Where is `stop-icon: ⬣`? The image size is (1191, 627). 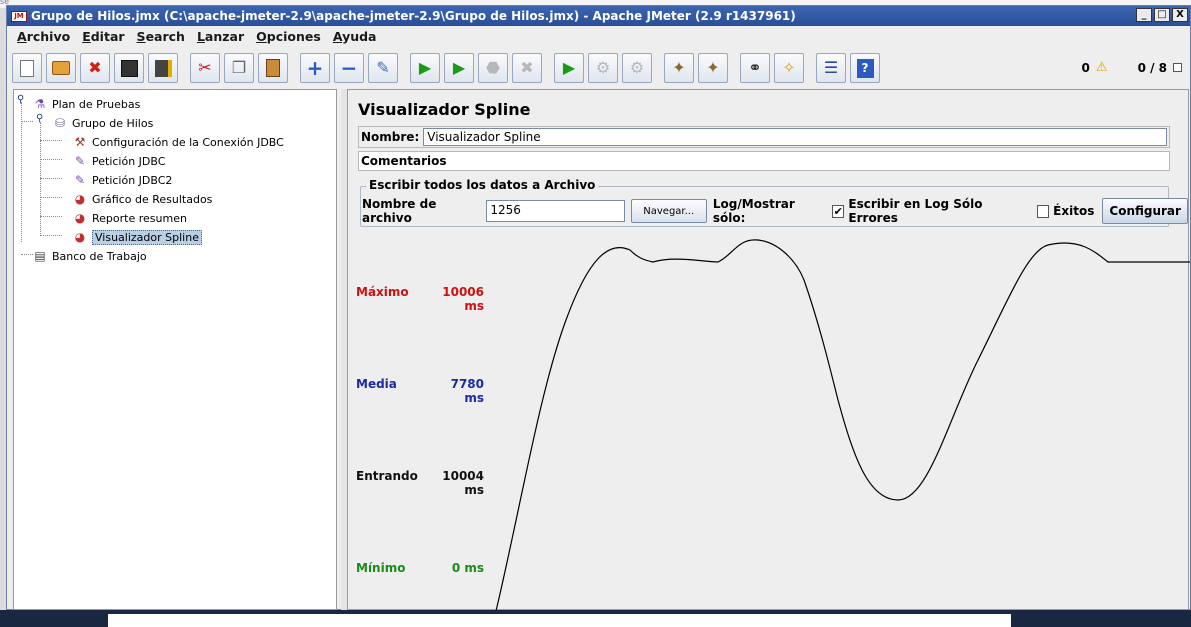 stop-icon: ⬣ is located at coordinates (493, 67).